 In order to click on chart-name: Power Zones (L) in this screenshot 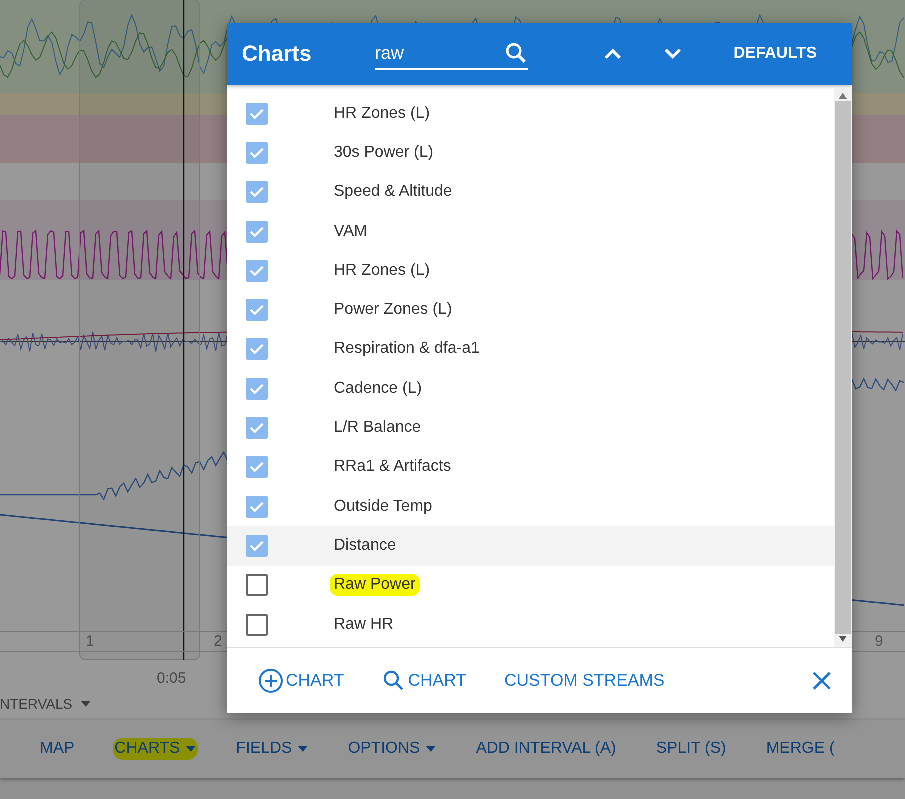, I will do `click(393, 310)`.